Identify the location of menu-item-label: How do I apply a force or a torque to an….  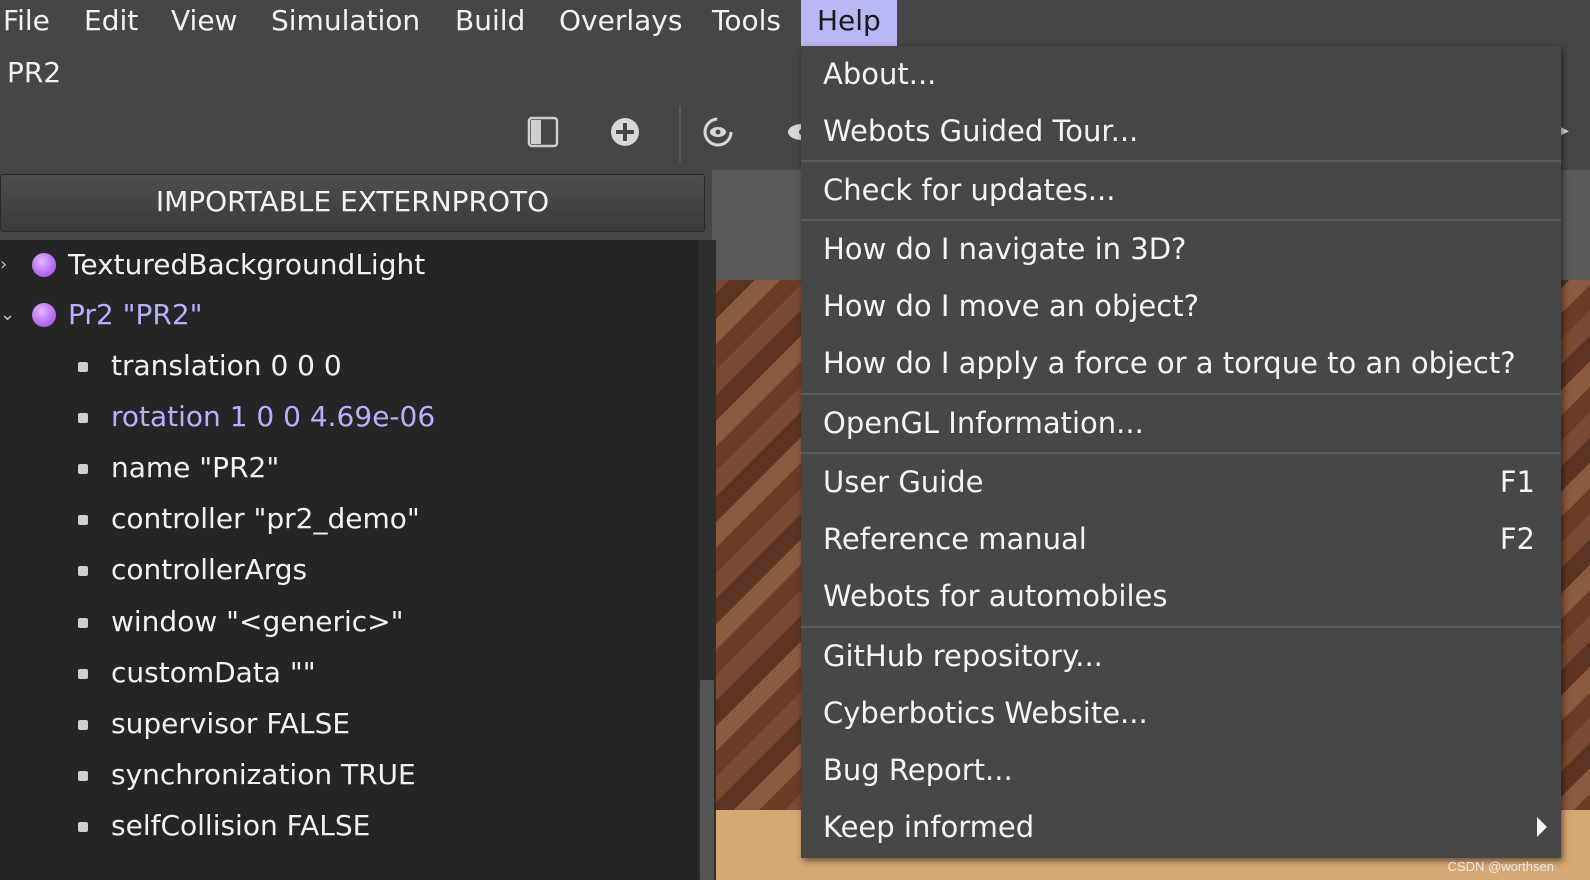
(1169, 363).